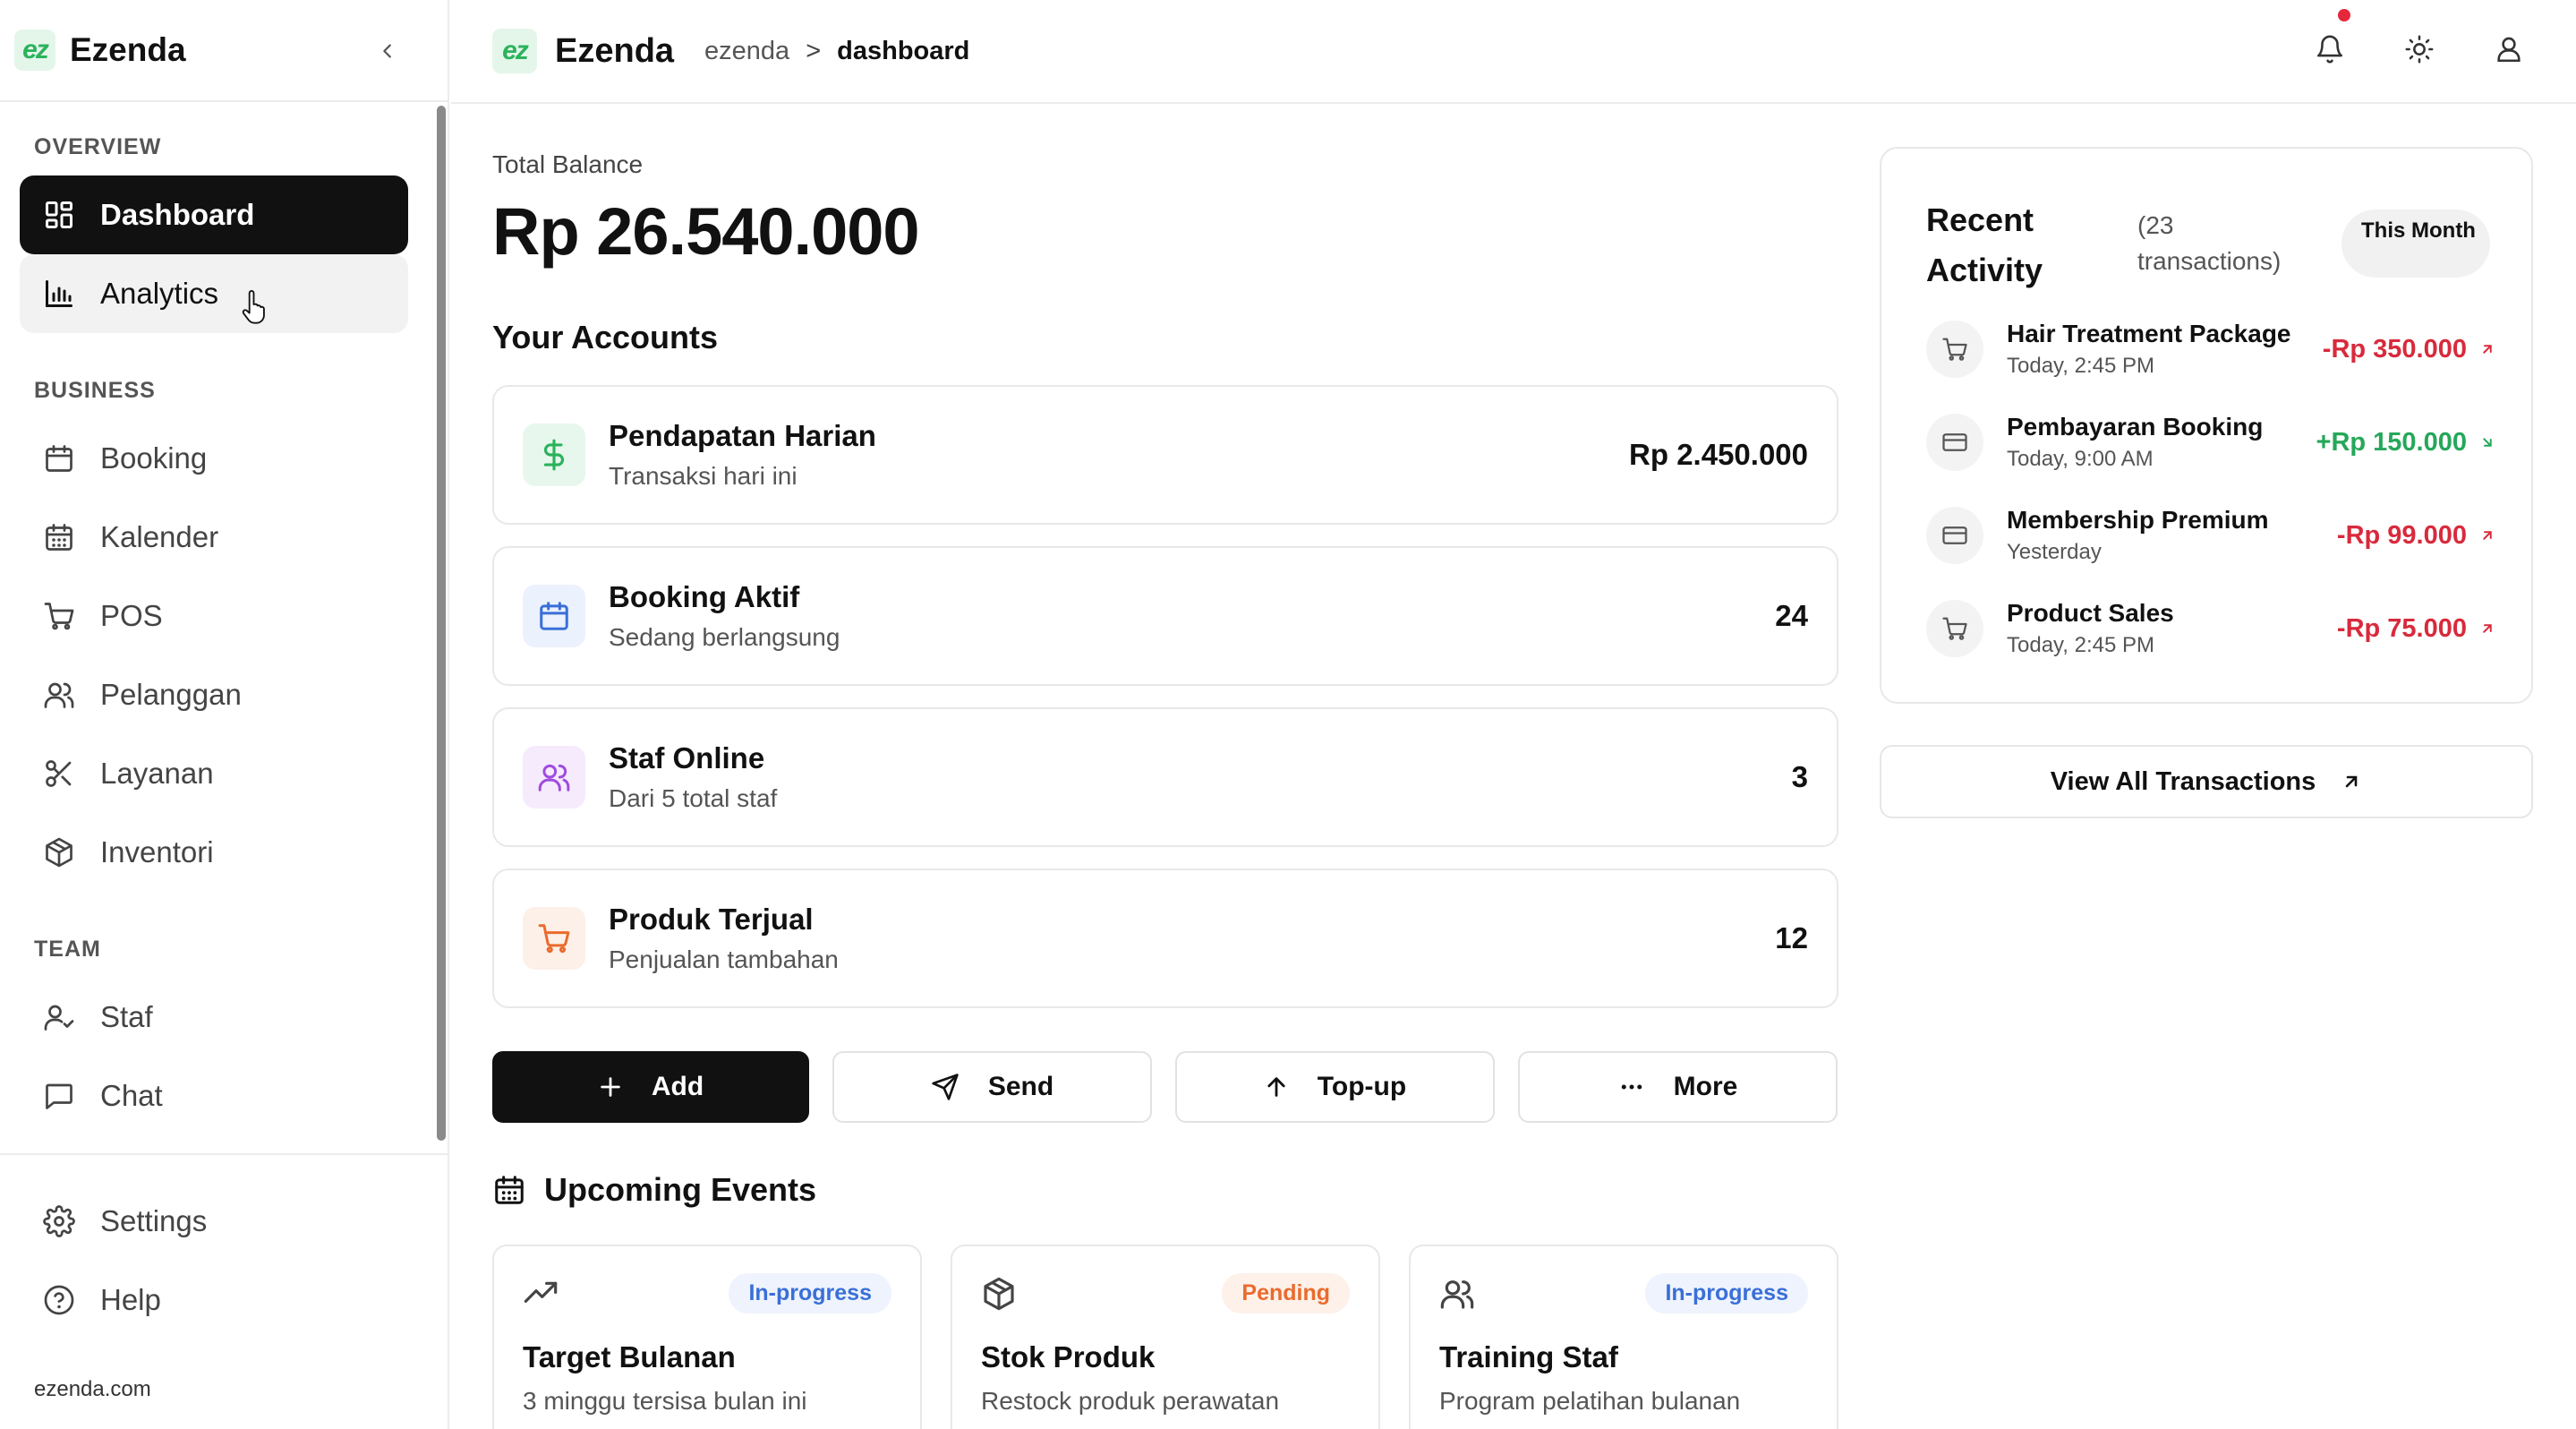 Image resolution: width=2576 pixels, height=1429 pixels. I want to click on card-icon, so click(1954, 535).